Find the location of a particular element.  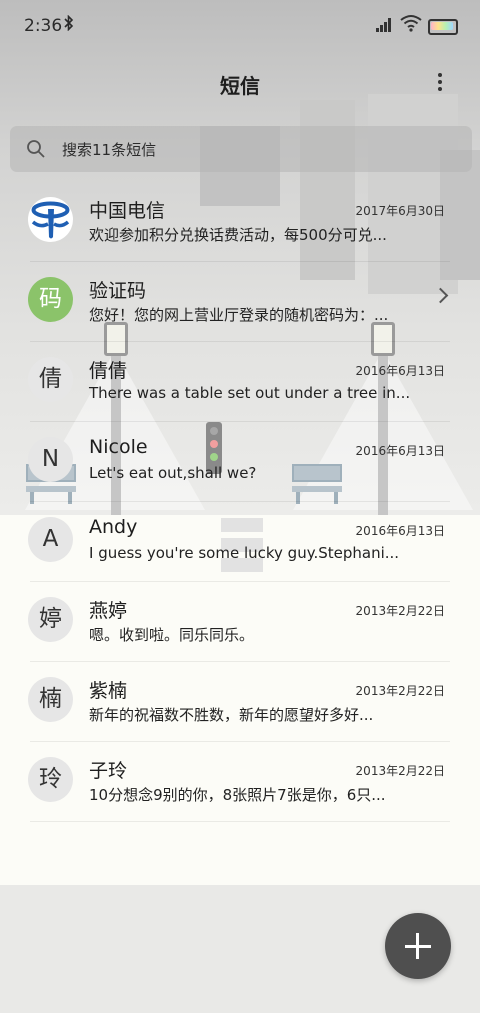

china-telecom-logo-icon is located at coordinates (50, 219).